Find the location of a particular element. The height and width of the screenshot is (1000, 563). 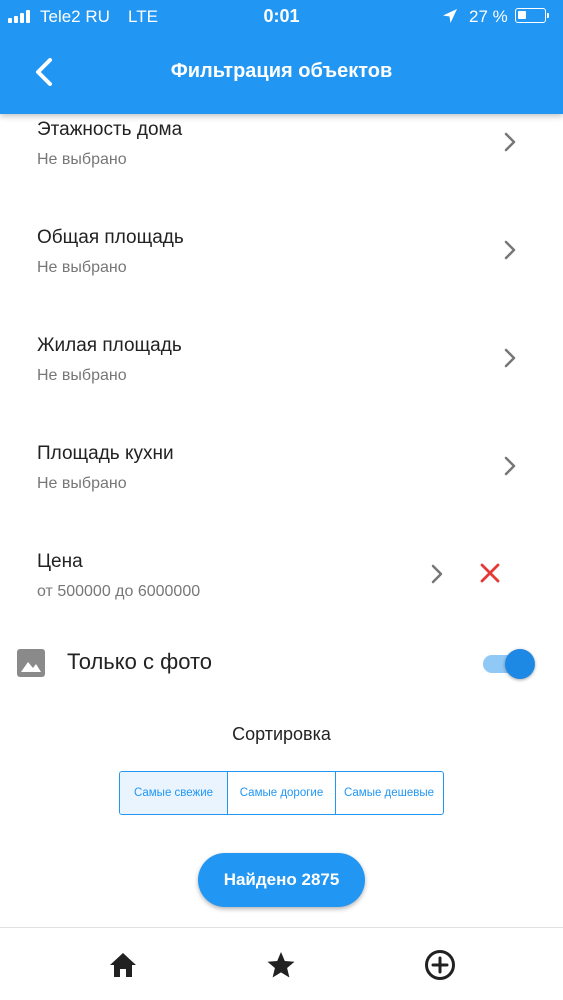

sort-segmented-control: Самые свежие Самые дорогие Самые дешевые is located at coordinates (281, 793).